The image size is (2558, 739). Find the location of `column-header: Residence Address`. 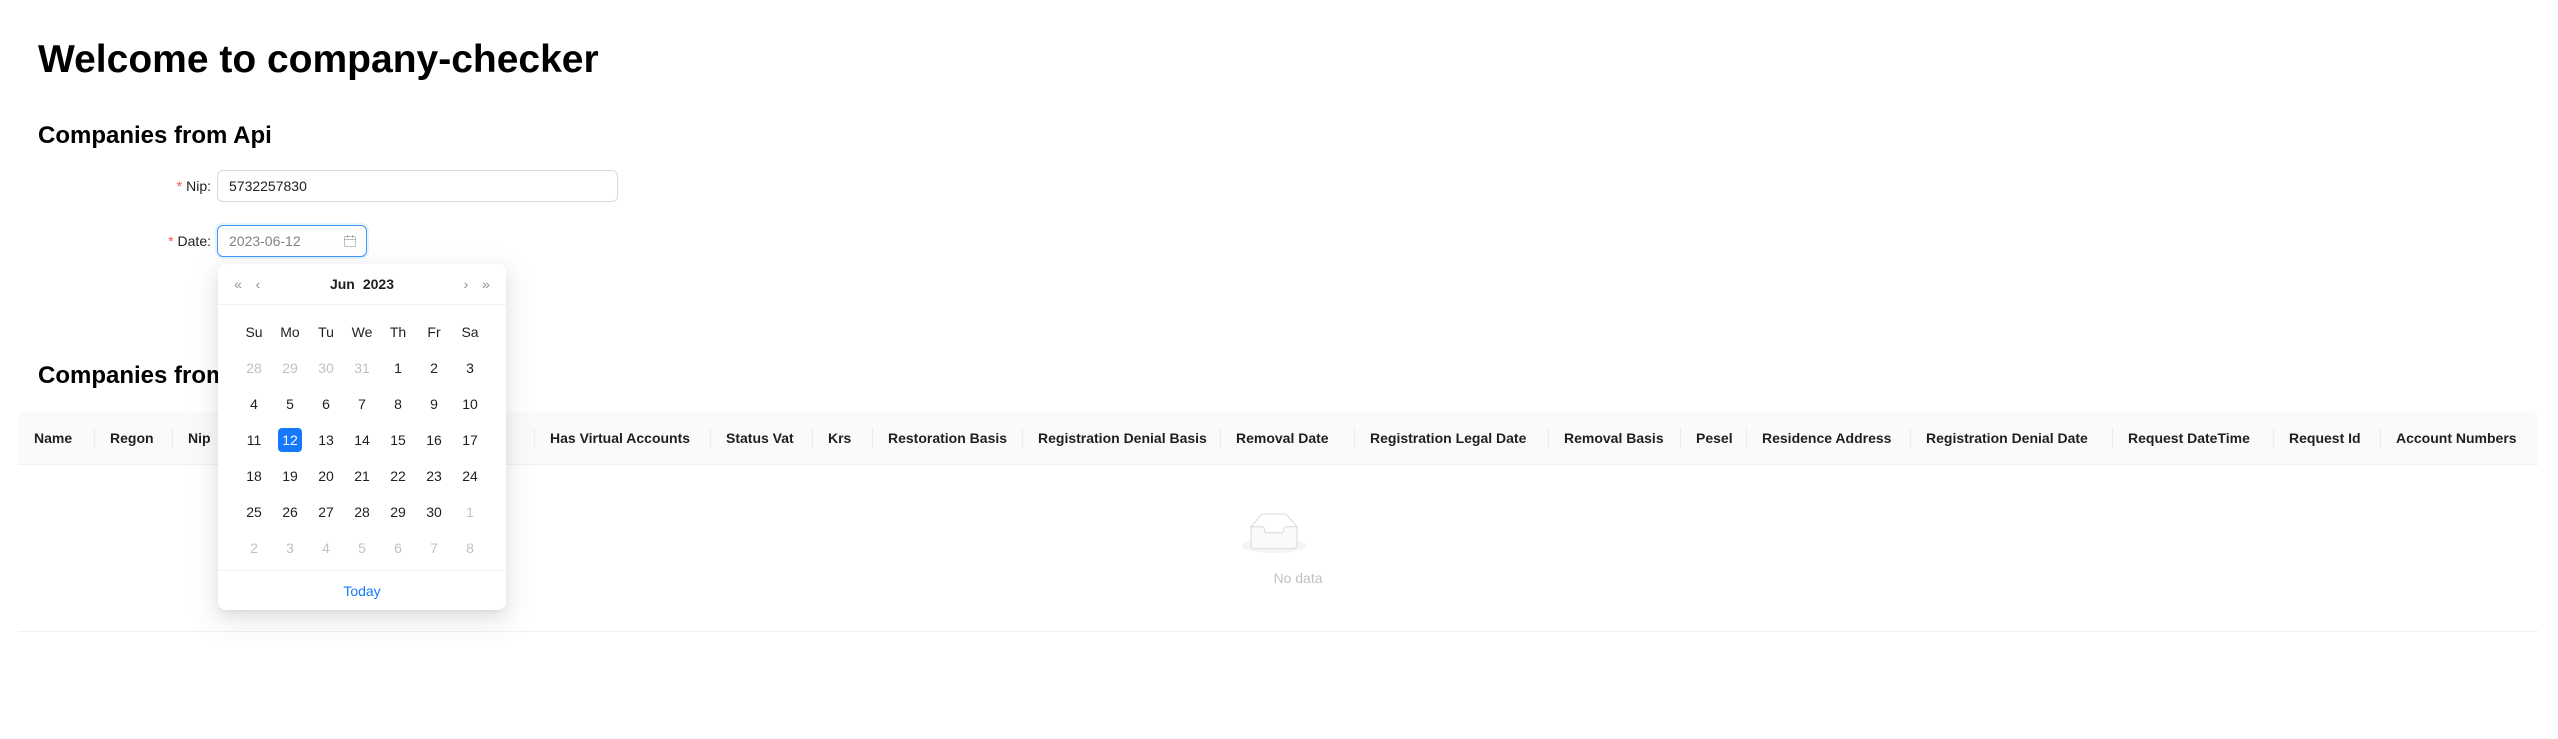

column-header: Residence Address is located at coordinates (1827, 438).